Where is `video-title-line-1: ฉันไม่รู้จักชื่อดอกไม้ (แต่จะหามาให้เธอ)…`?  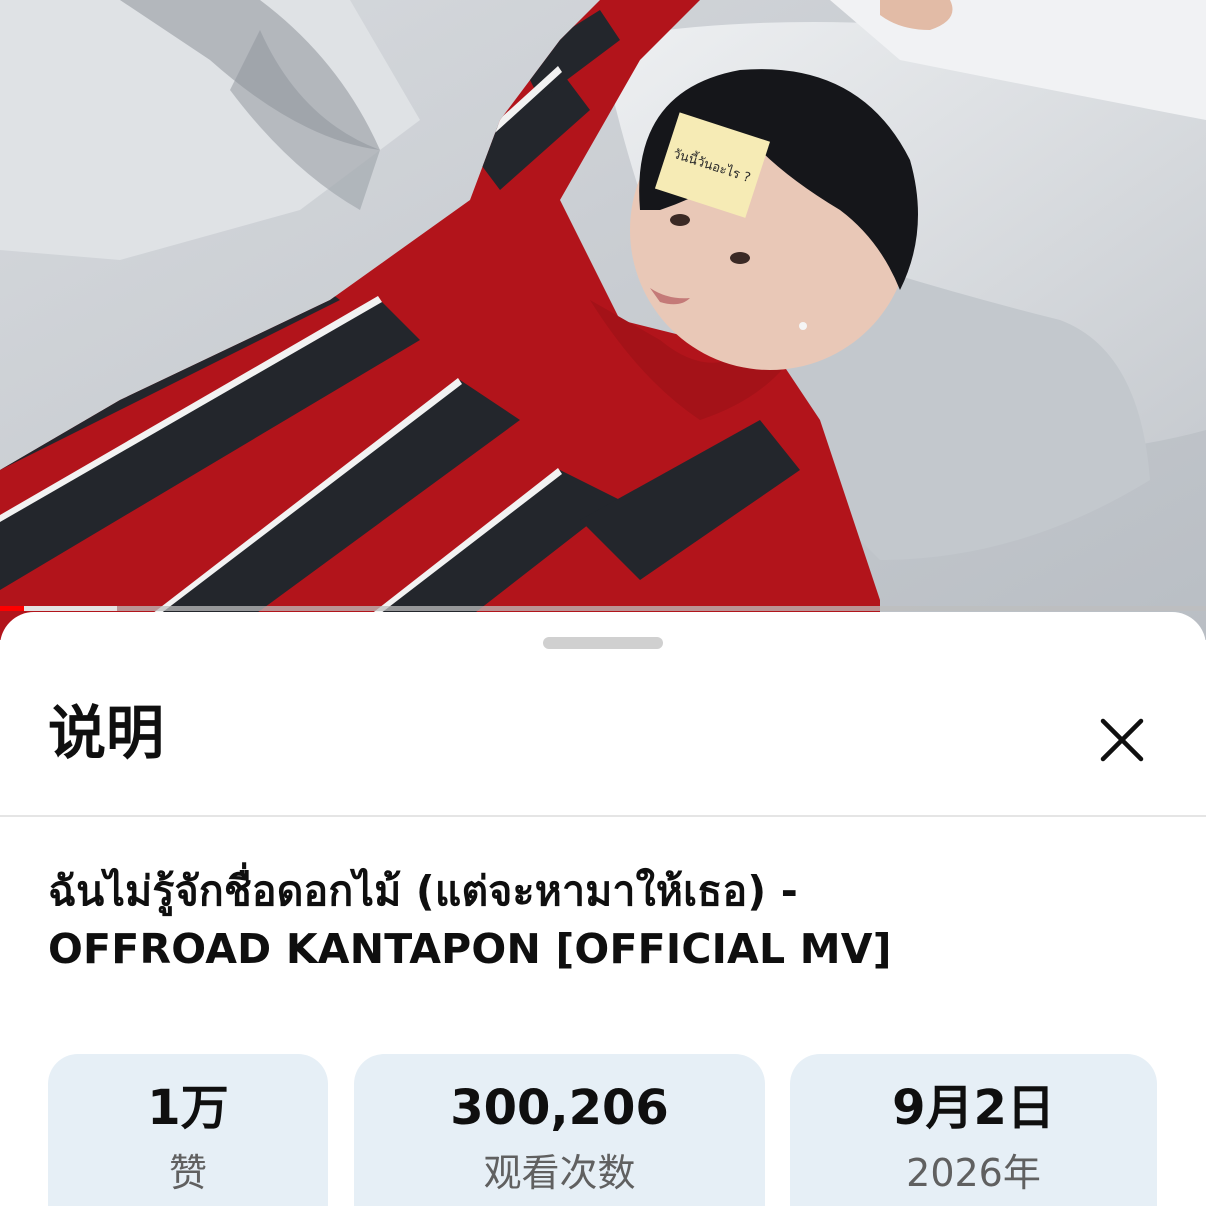 video-title-line-1: ฉันไม่รู้จักชื่อดอกไม้ (แต่จะหามาให้เธอ)… is located at coordinates (423, 891).